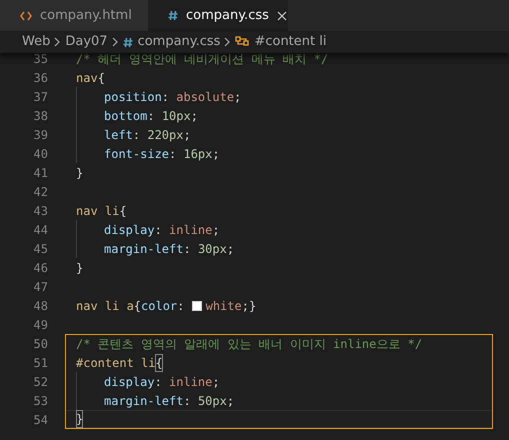  I want to click on css-property: color, so click(159, 306).